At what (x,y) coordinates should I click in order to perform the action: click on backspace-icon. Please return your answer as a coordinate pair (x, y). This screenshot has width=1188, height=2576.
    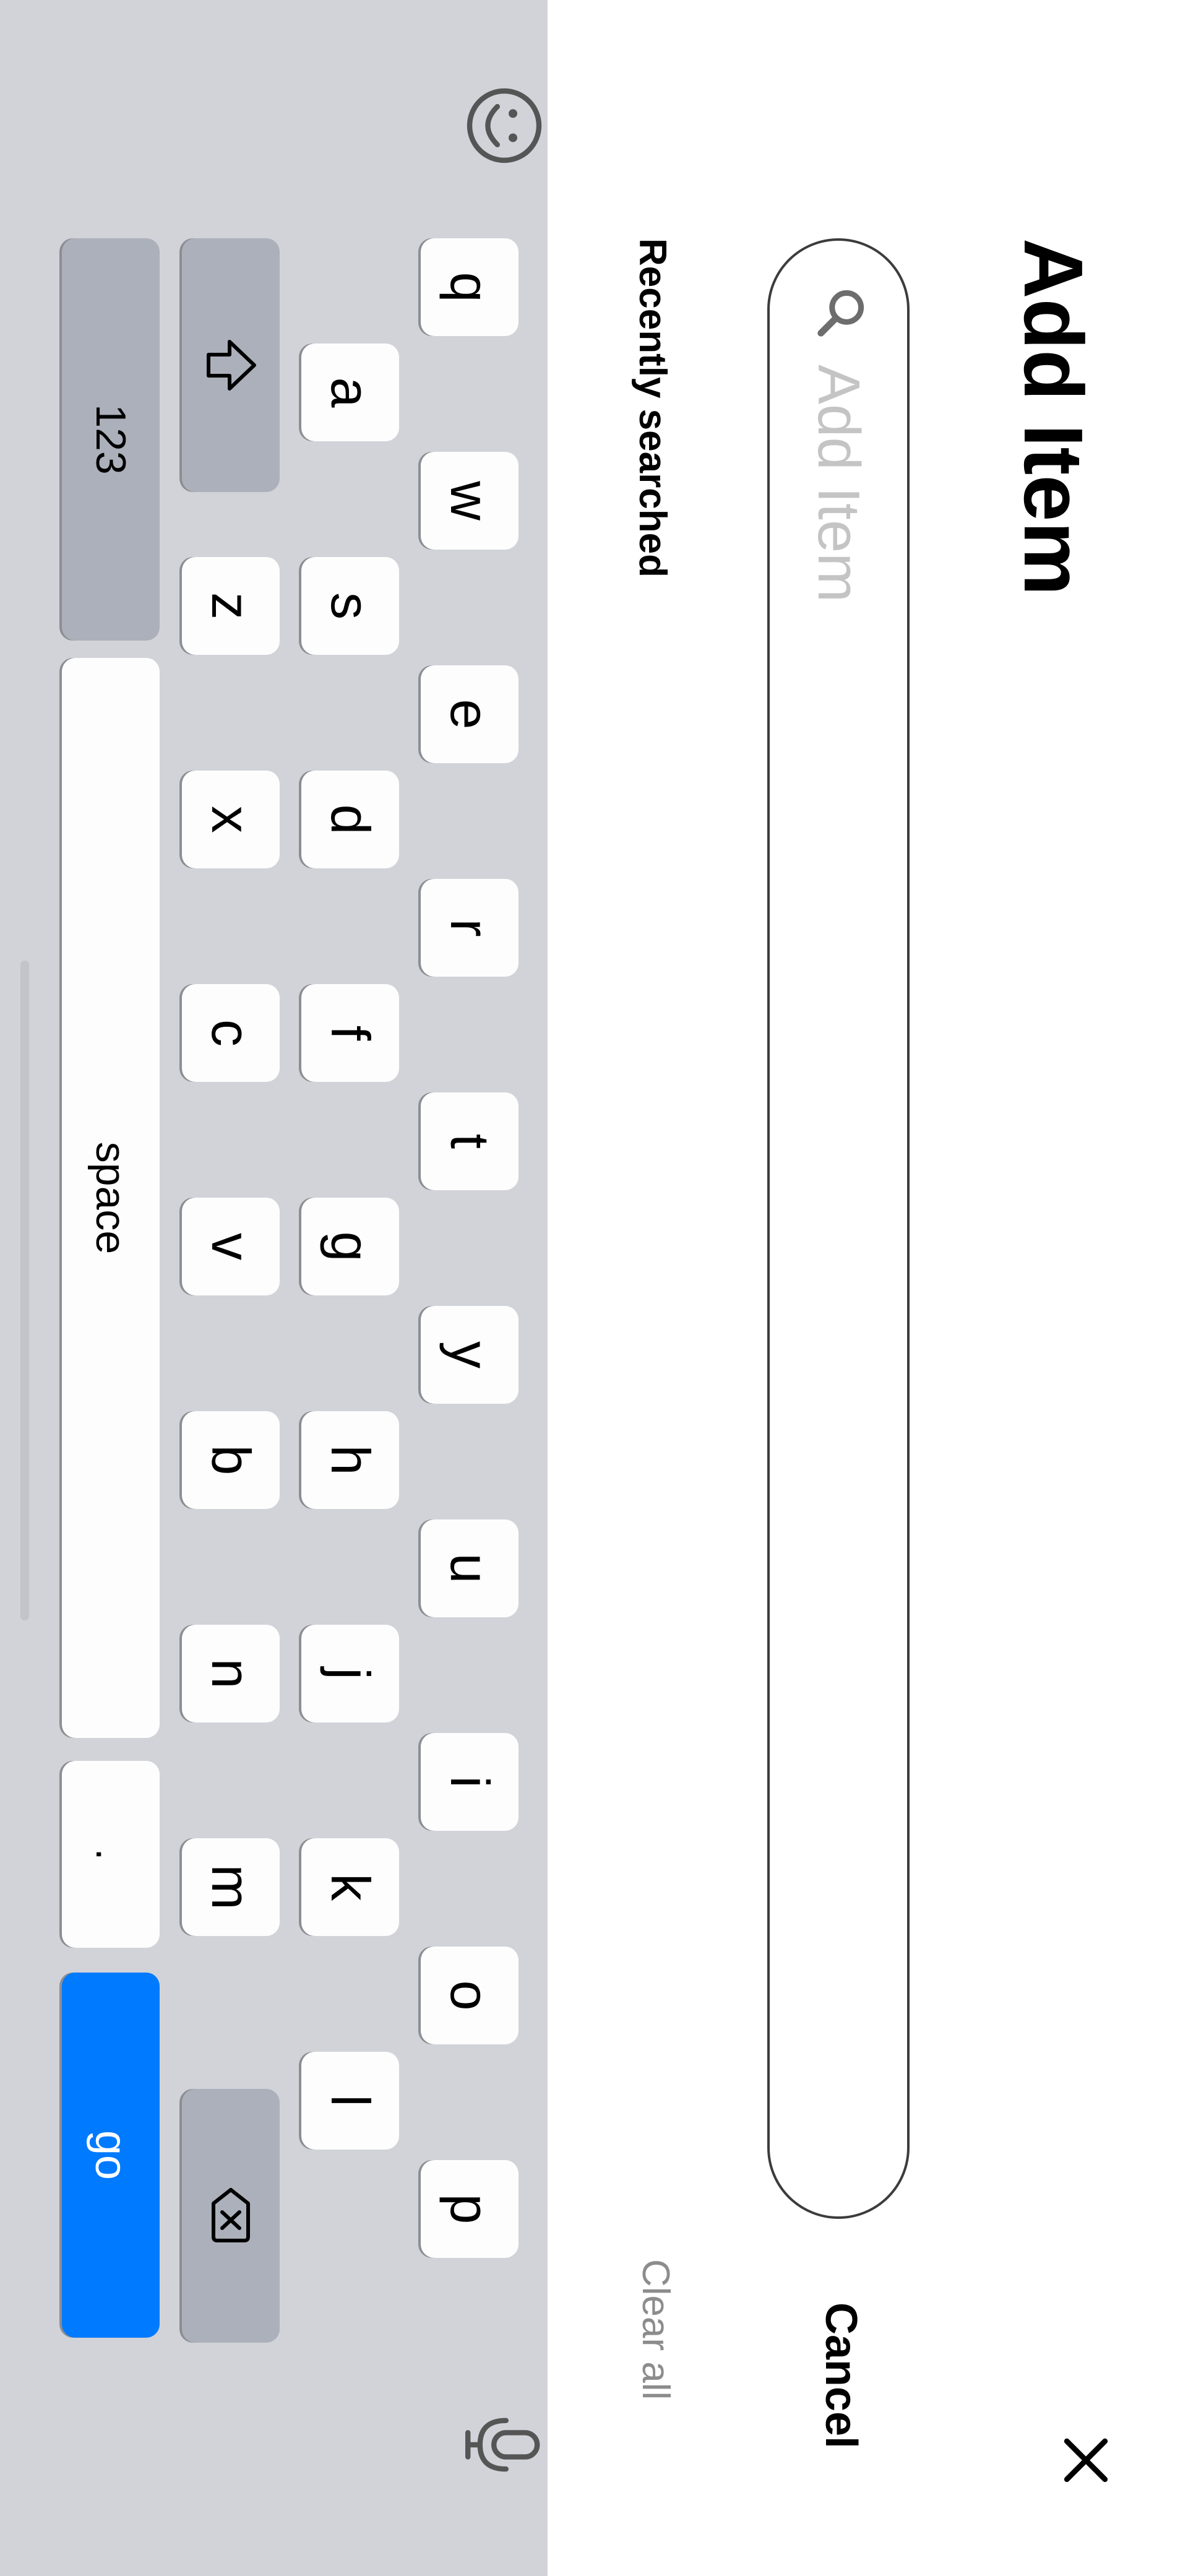
    Looking at the image, I should click on (231, 2215).